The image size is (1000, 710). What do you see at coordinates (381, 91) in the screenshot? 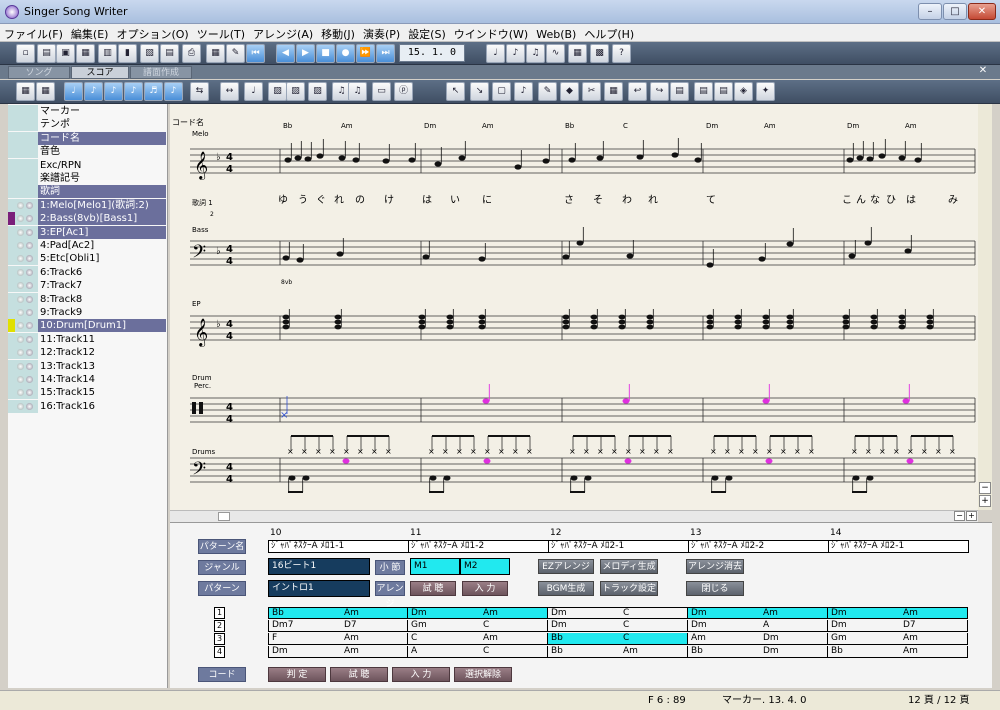
I see `score-tool-icon-16: ▭` at bounding box center [381, 91].